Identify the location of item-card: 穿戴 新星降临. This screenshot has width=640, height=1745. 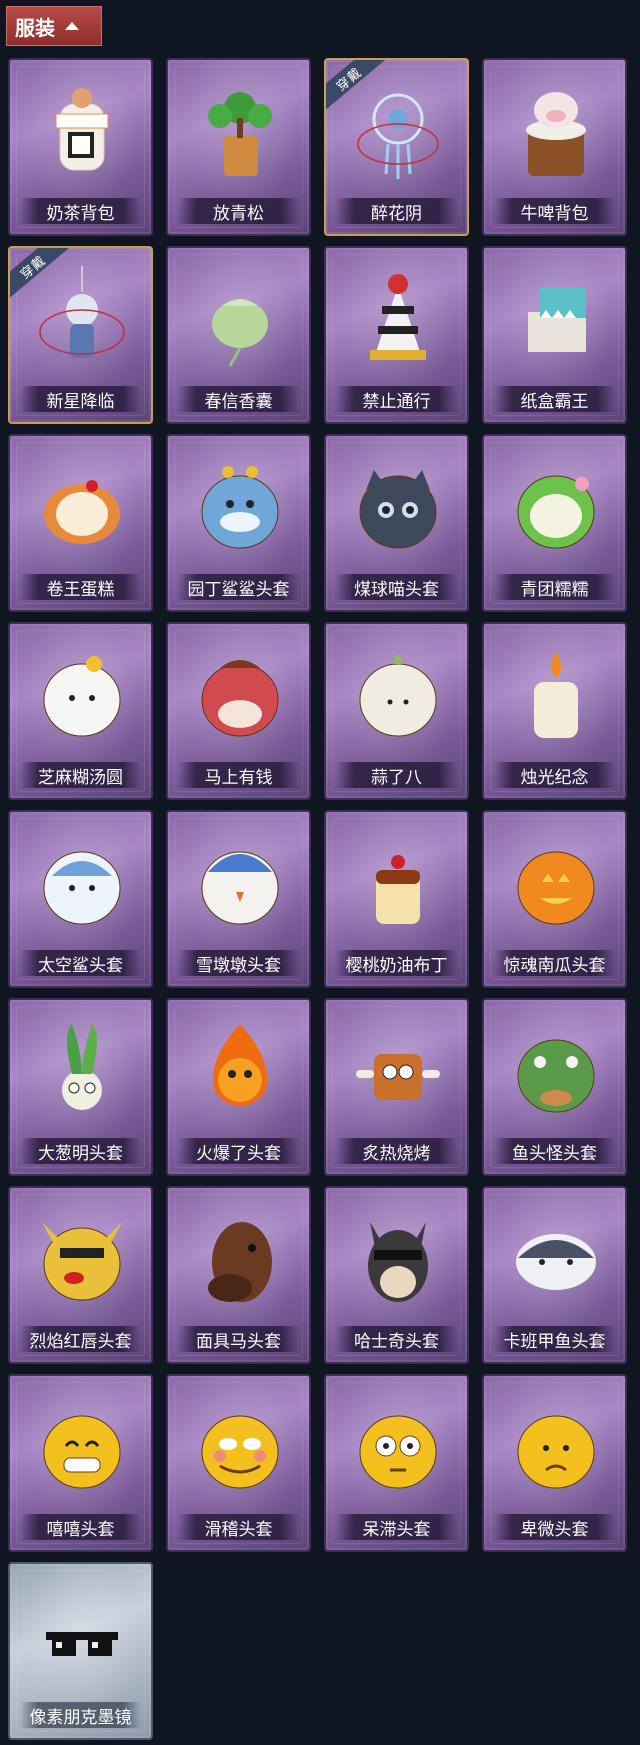
(80, 335).